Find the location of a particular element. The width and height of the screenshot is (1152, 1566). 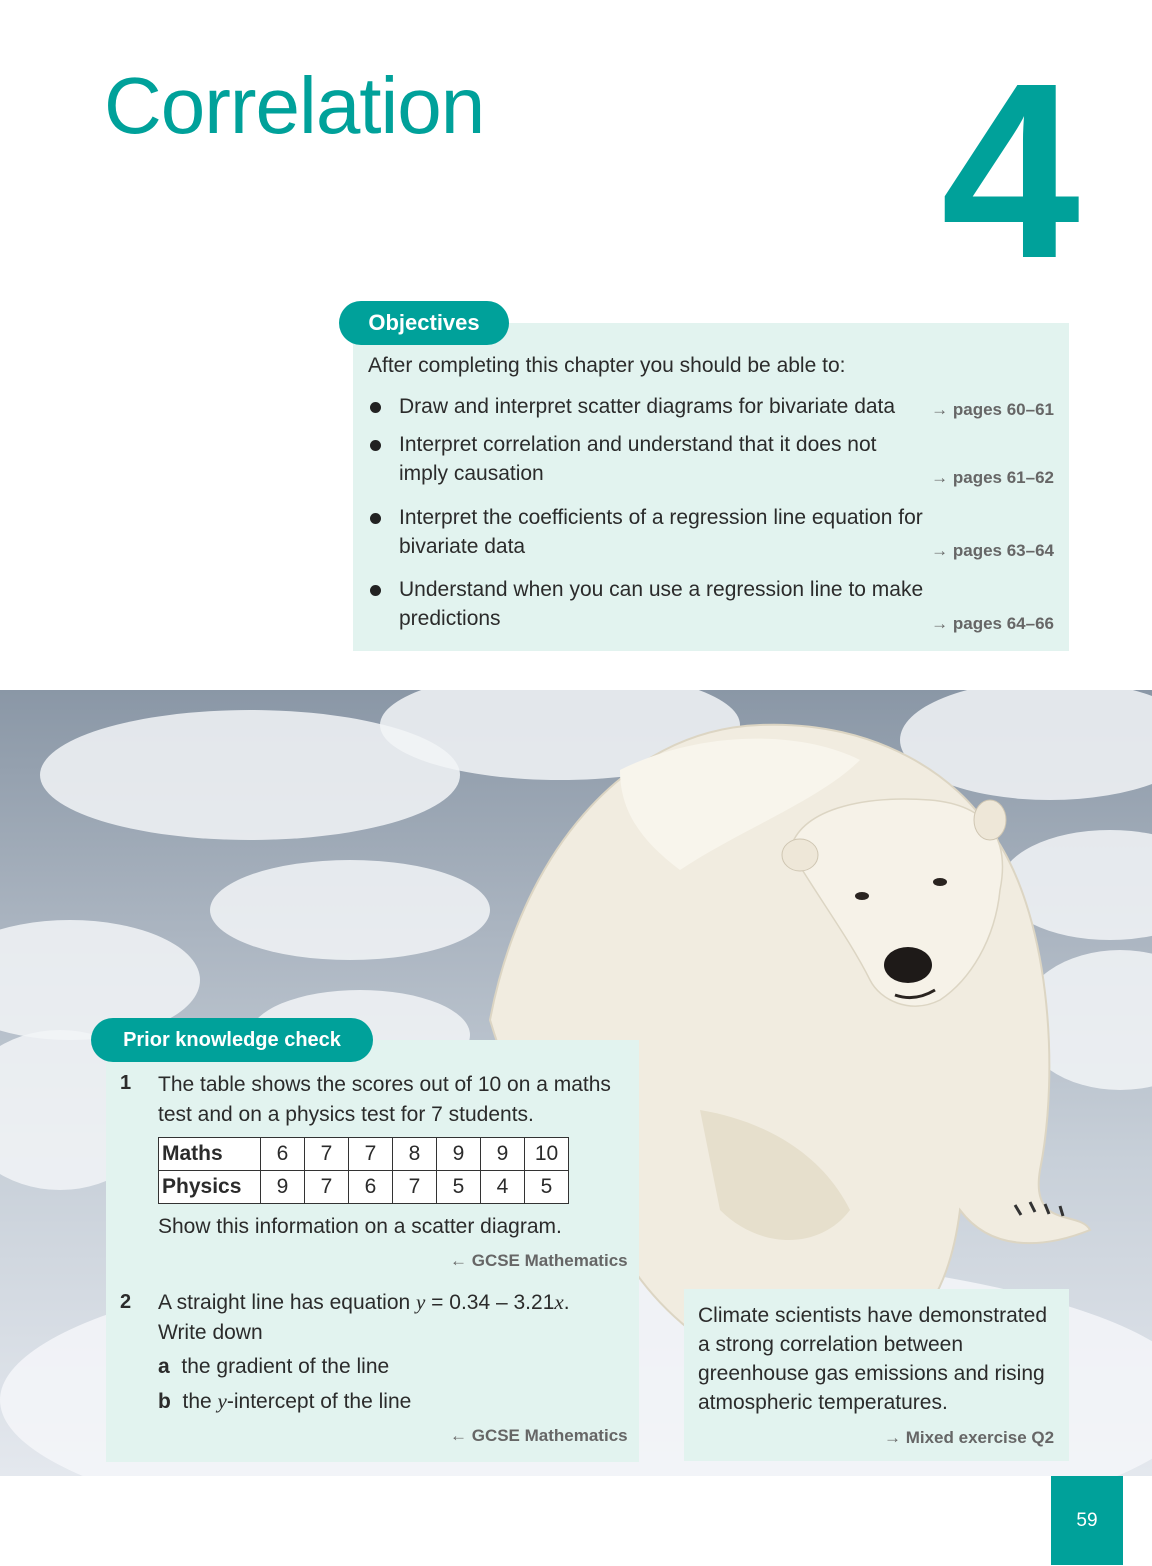

question-text-part: = 0.34 – 3.21 is located at coordinates (490, 1302).